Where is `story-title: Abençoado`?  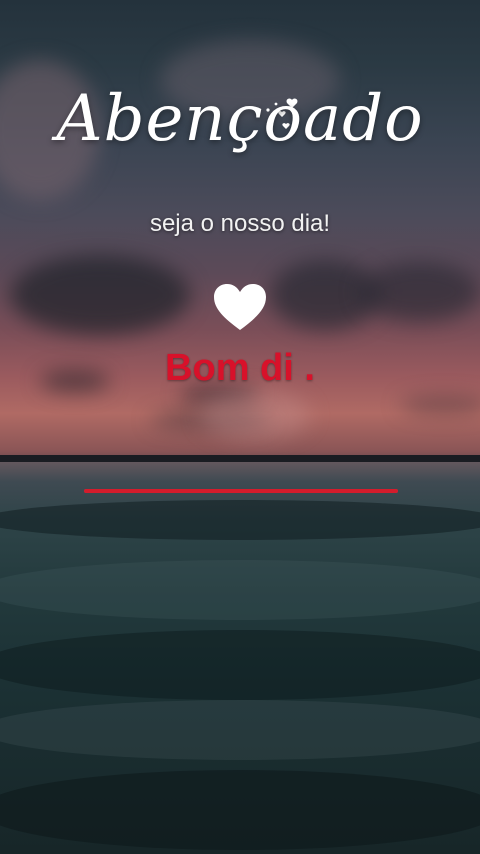 story-title: Abençoado is located at coordinates (240, 119).